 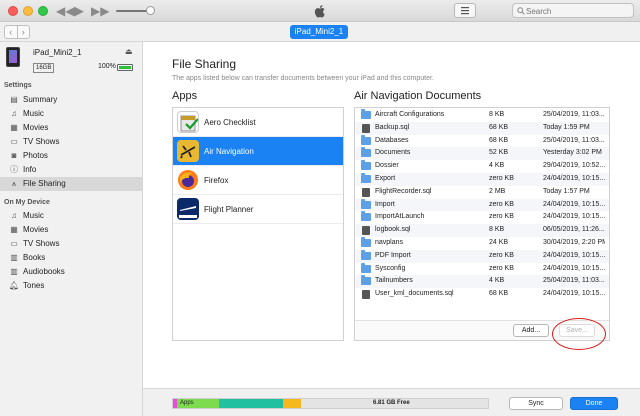 What do you see at coordinates (24, 32) in the screenshot?
I see `forward-arrow-icon: ›` at bounding box center [24, 32].